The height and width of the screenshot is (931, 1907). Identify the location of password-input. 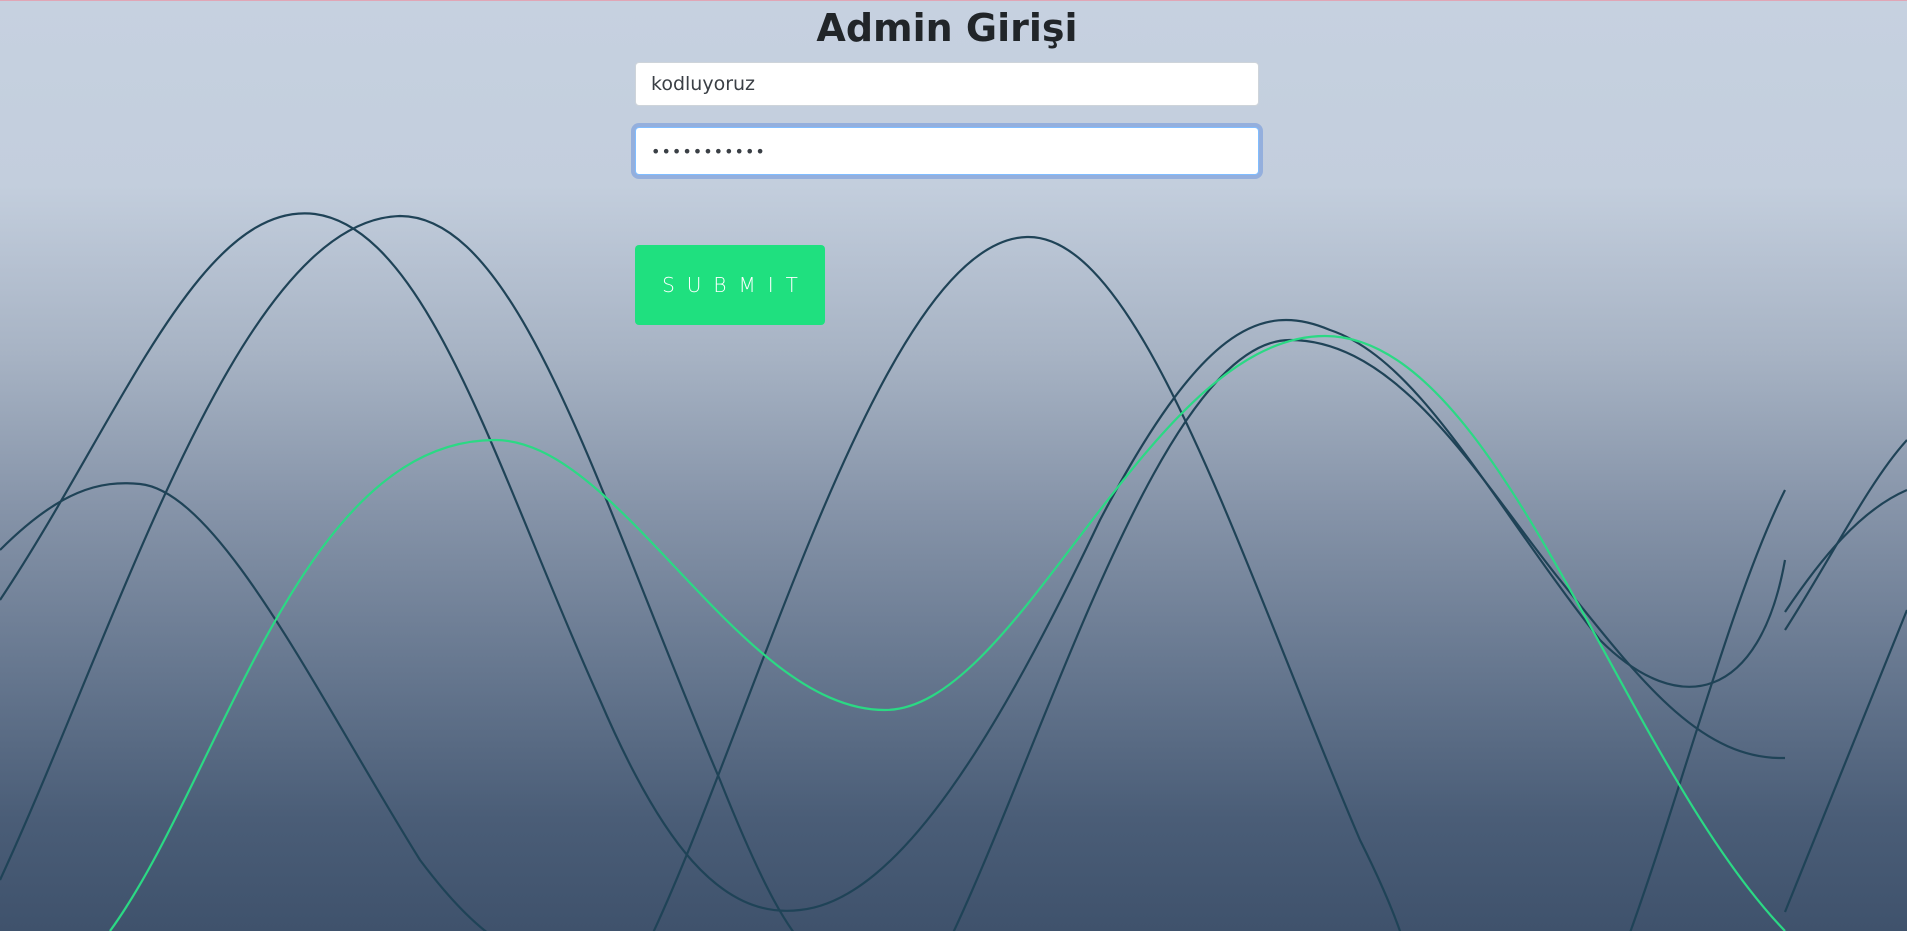
(947, 151).